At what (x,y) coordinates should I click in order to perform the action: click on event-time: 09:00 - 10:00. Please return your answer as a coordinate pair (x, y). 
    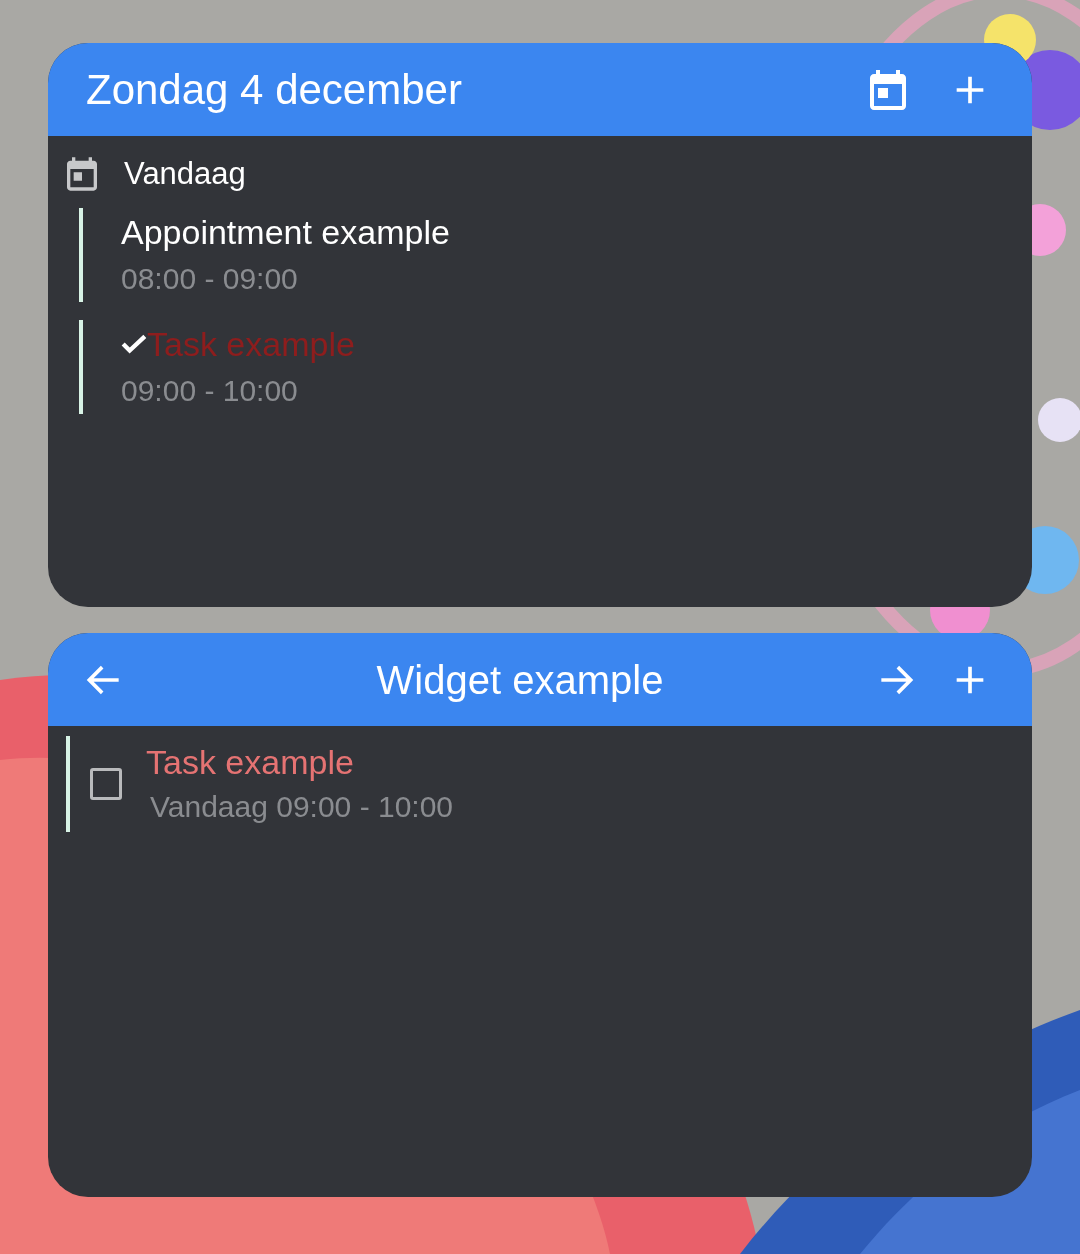
    Looking at the image, I should click on (210, 391).